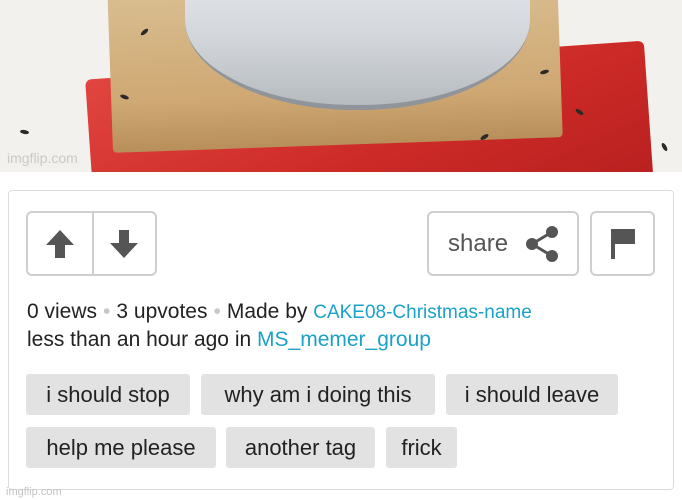 The height and width of the screenshot is (500, 682). I want to click on flag-icon, so click(622, 243).